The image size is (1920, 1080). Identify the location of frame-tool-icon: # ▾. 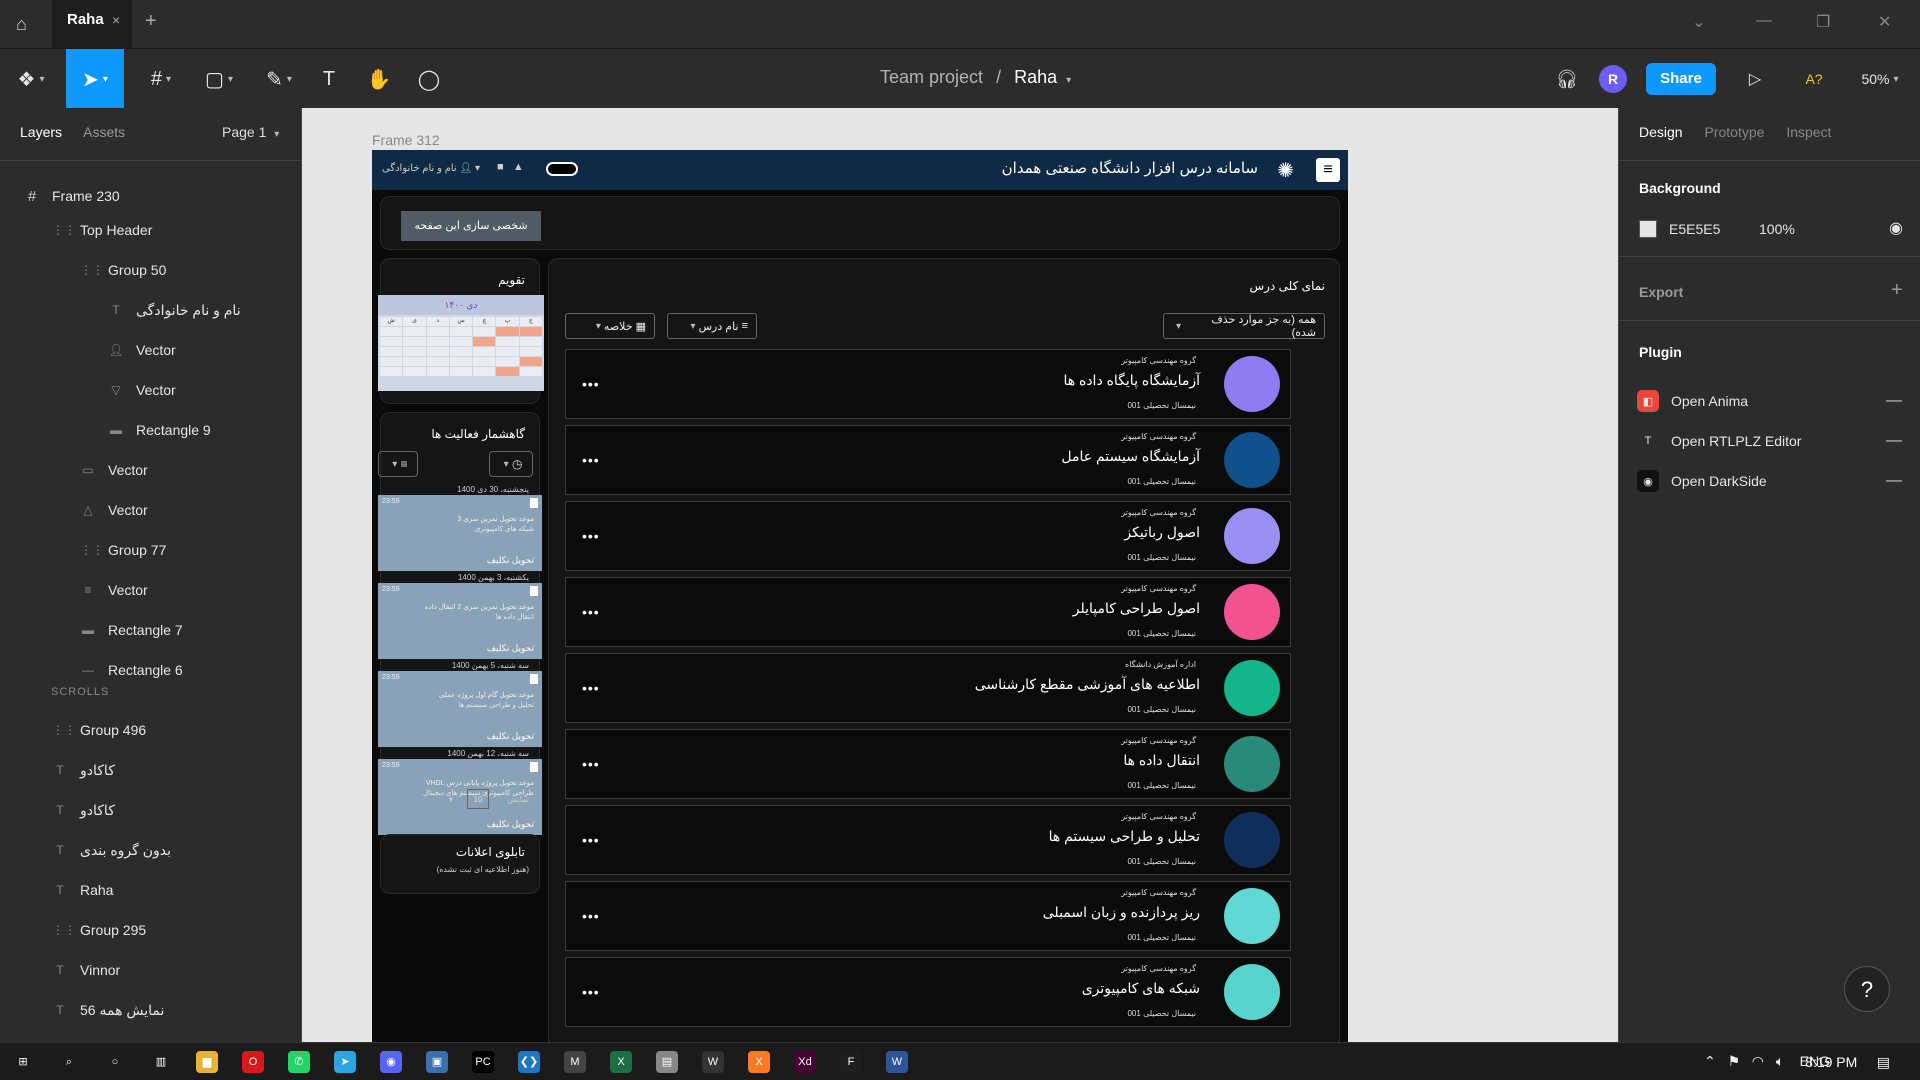
(161, 79).